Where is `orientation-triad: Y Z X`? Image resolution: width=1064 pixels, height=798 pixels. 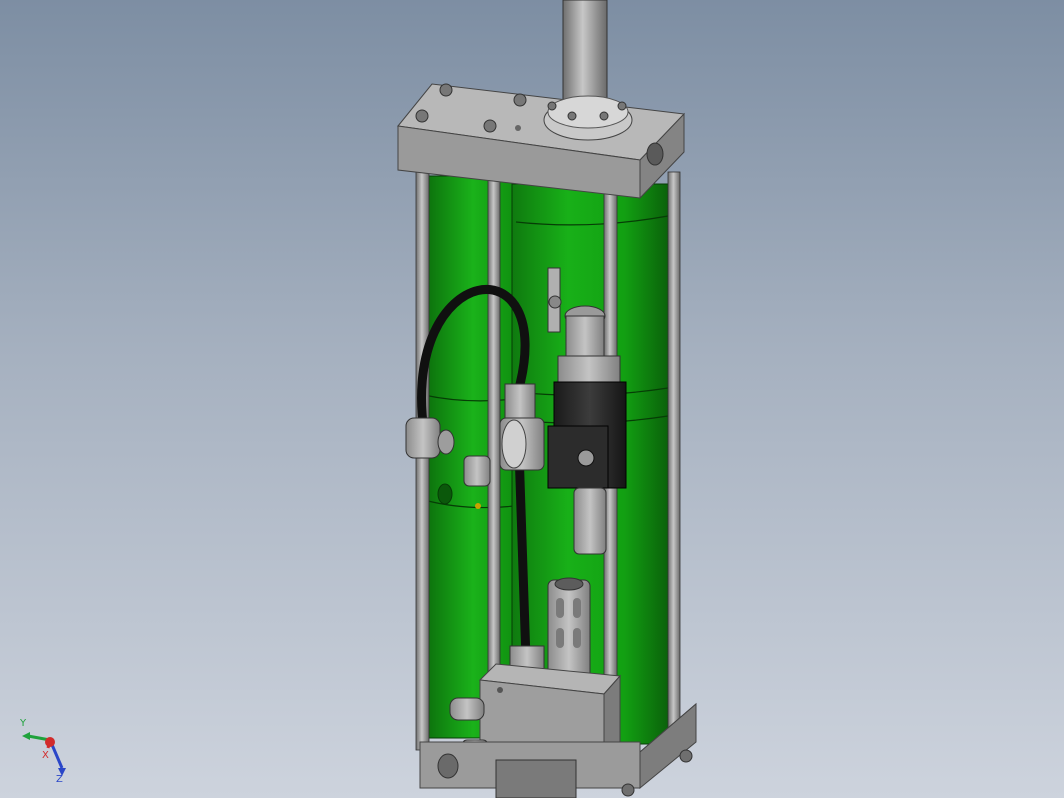
orientation-triad: Y Z X is located at coordinates (46, 748).